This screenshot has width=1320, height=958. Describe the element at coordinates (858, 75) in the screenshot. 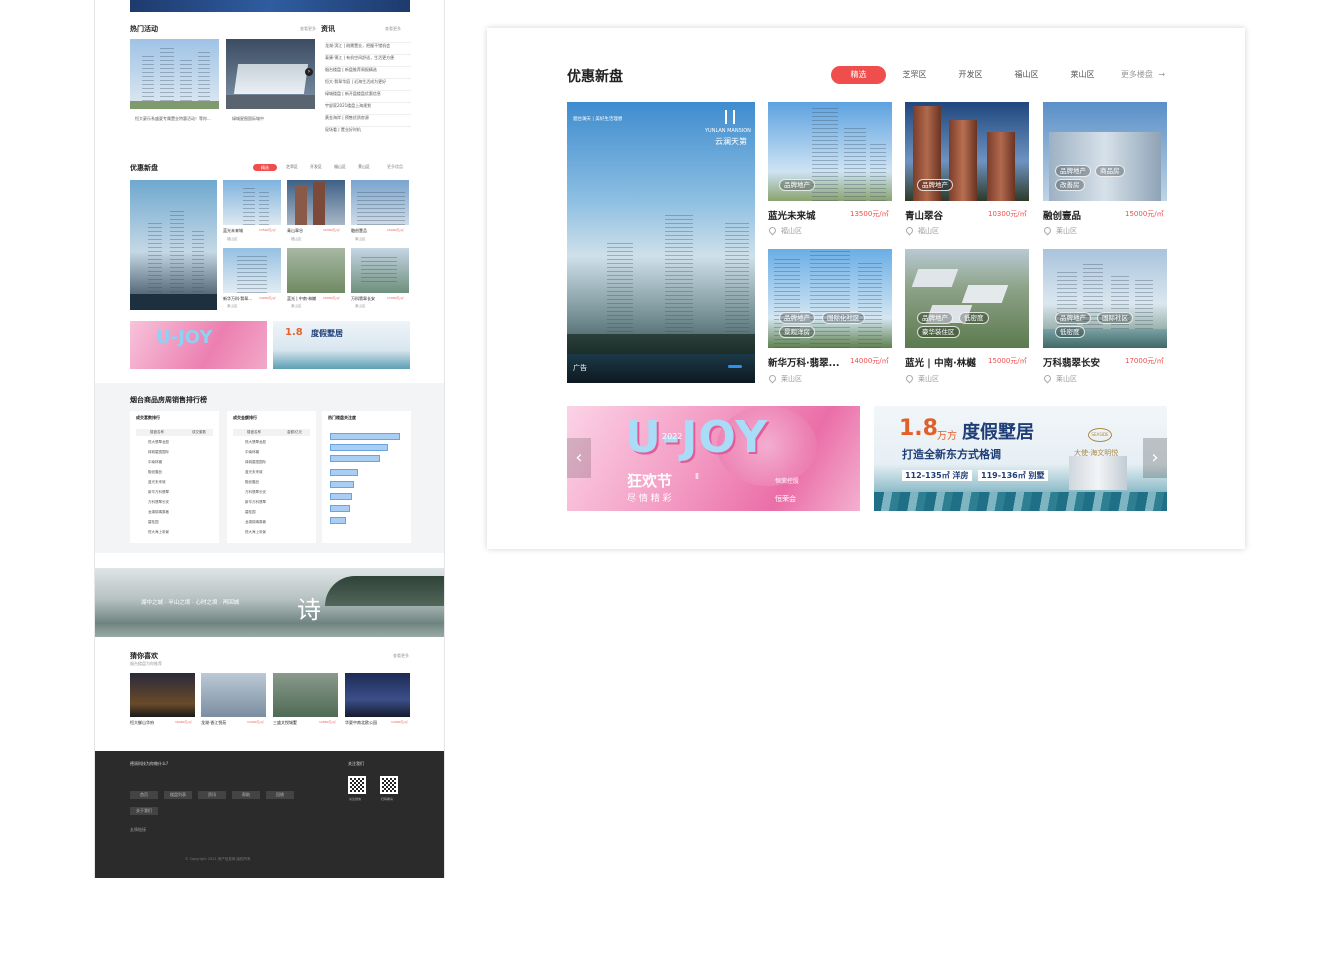

I see `tab-featured: 精选` at that location.